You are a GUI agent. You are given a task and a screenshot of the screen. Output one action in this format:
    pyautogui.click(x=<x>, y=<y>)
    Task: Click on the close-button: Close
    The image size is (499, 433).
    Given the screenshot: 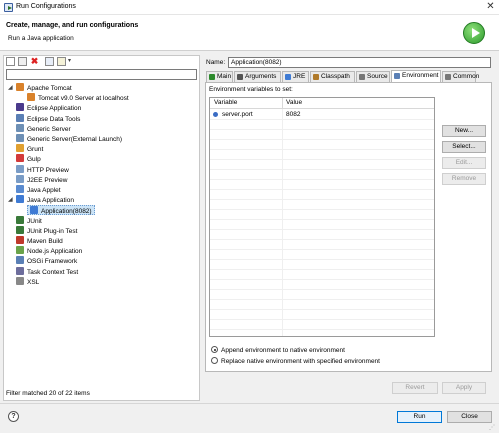 What is the action you would take?
    pyautogui.click(x=469, y=417)
    